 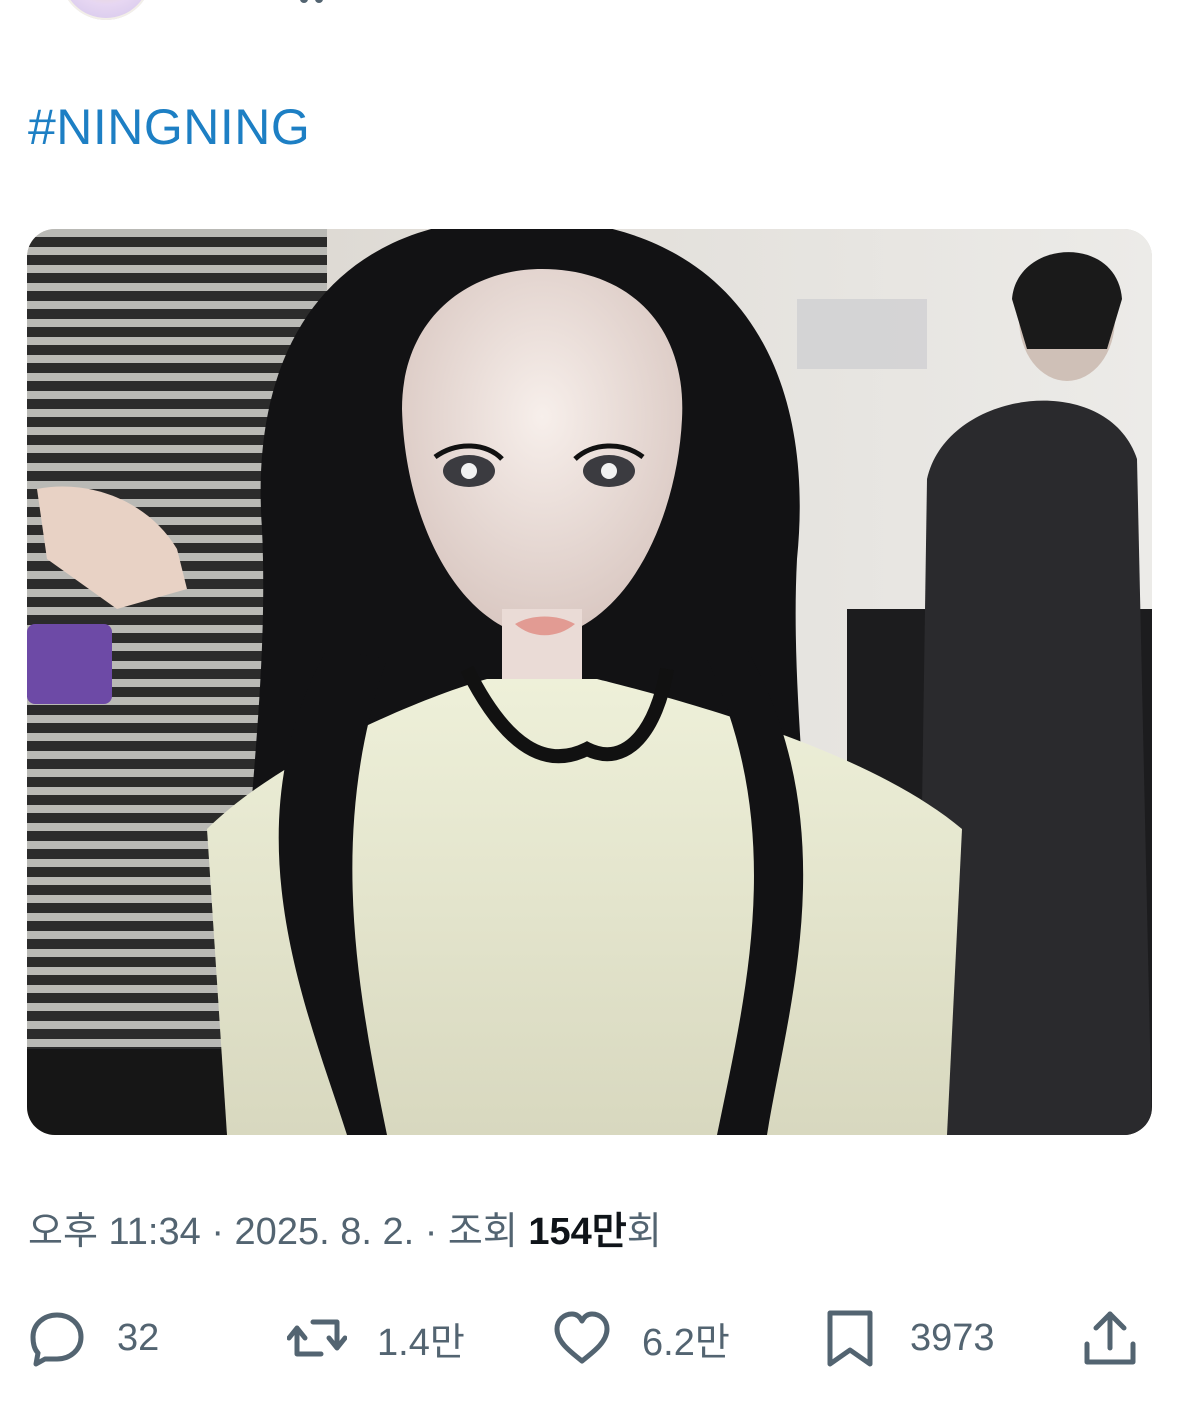 What do you see at coordinates (488, 1232) in the screenshot?
I see `views-prefix: 조회` at bounding box center [488, 1232].